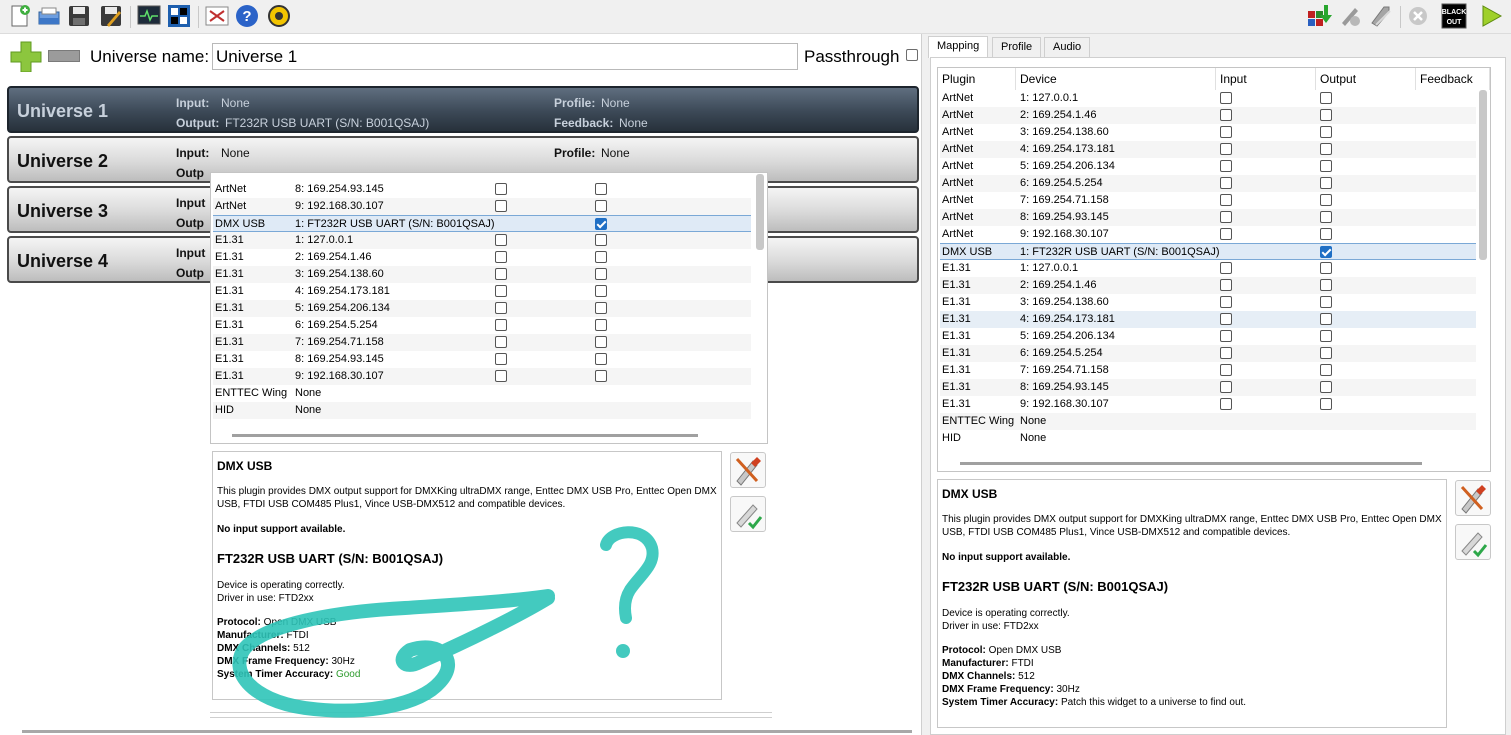 This screenshot has height=735, width=1511. What do you see at coordinates (111, 16) in the screenshot?
I see `save-as-icon` at bounding box center [111, 16].